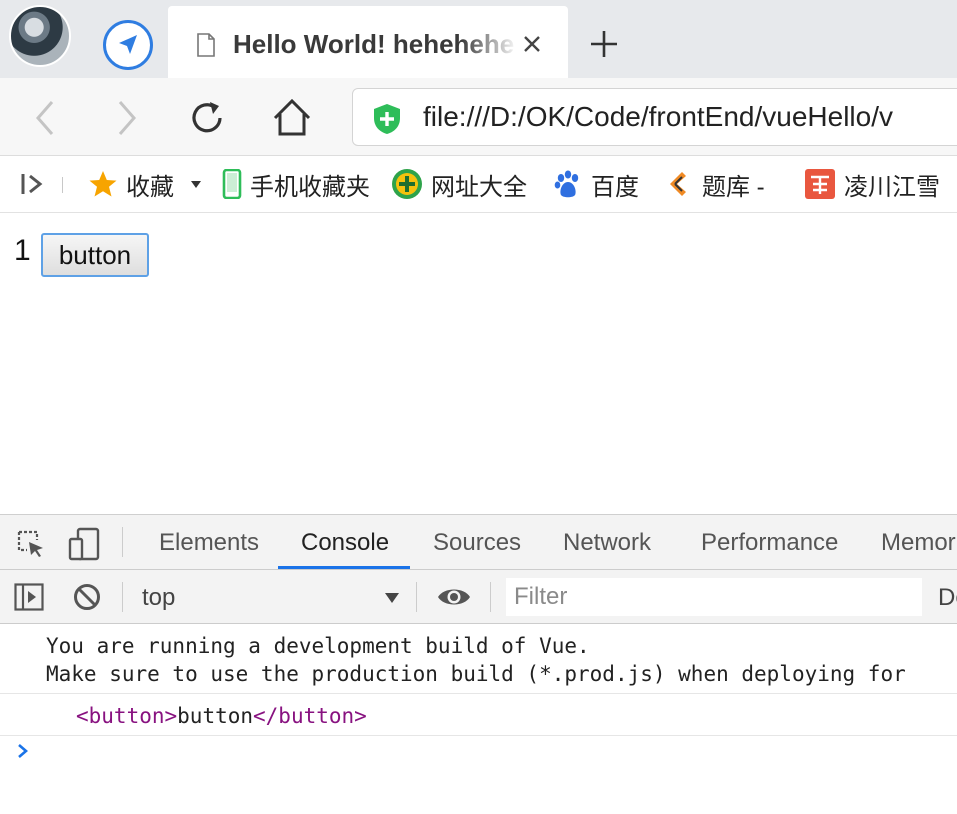 The image size is (957, 814). Describe the element at coordinates (84, 544) in the screenshot. I see `device-toolbar-icon` at that location.